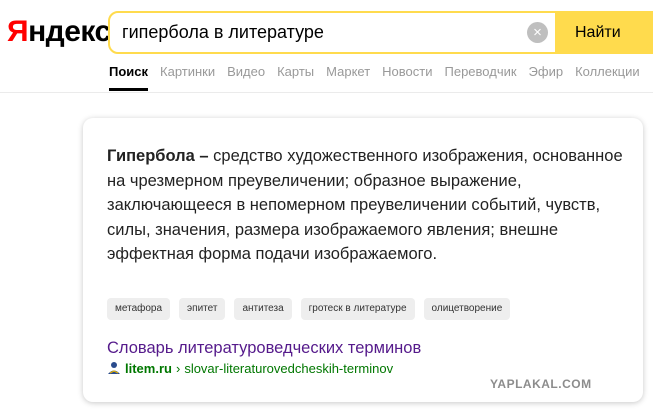 The height and width of the screenshot is (417, 653). What do you see at coordinates (326, 92) in the screenshot?
I see `header-divider` at bounding box center [326, 92].